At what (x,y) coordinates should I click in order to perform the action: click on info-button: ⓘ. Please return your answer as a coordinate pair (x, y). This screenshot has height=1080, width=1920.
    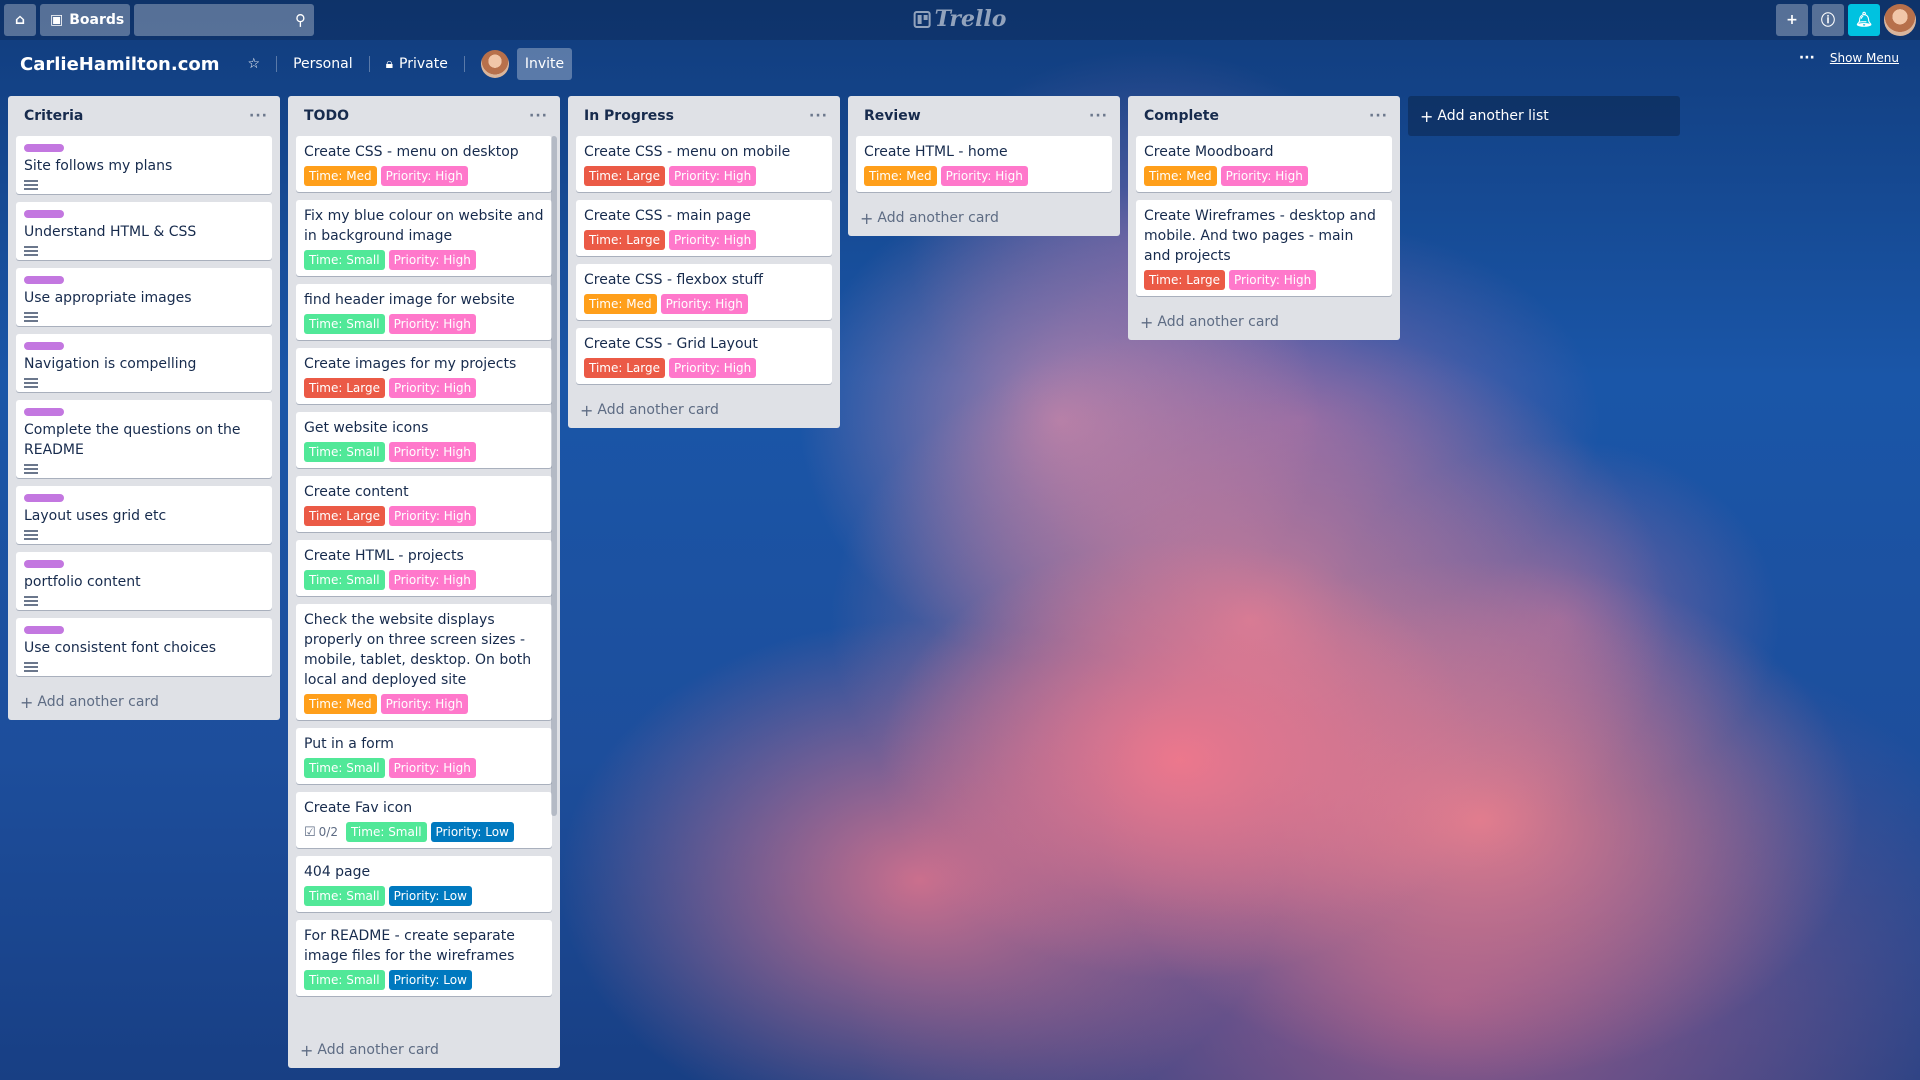
    Looking at the image, I should click on (1828, 20).